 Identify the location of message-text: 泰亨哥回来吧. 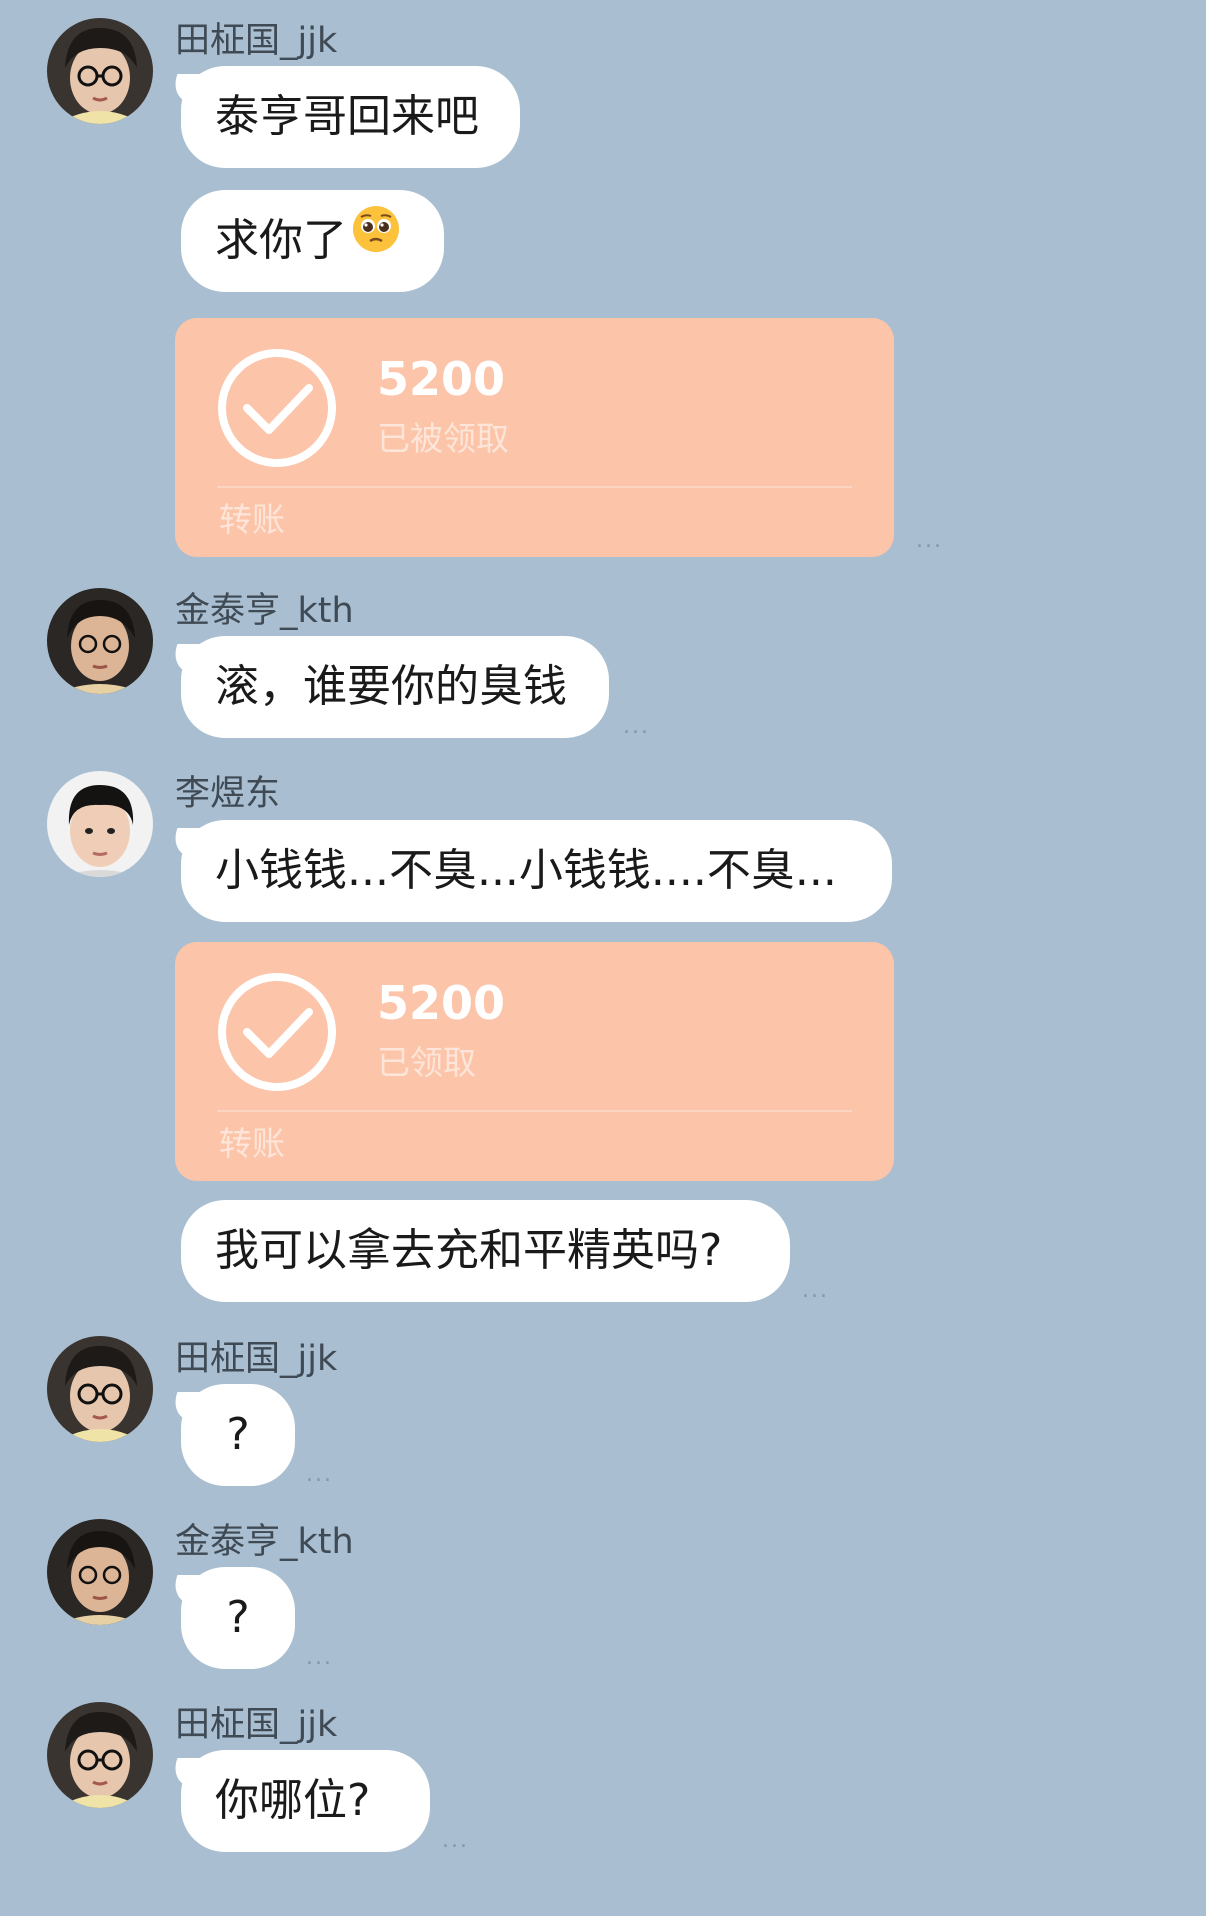
(347, 116).